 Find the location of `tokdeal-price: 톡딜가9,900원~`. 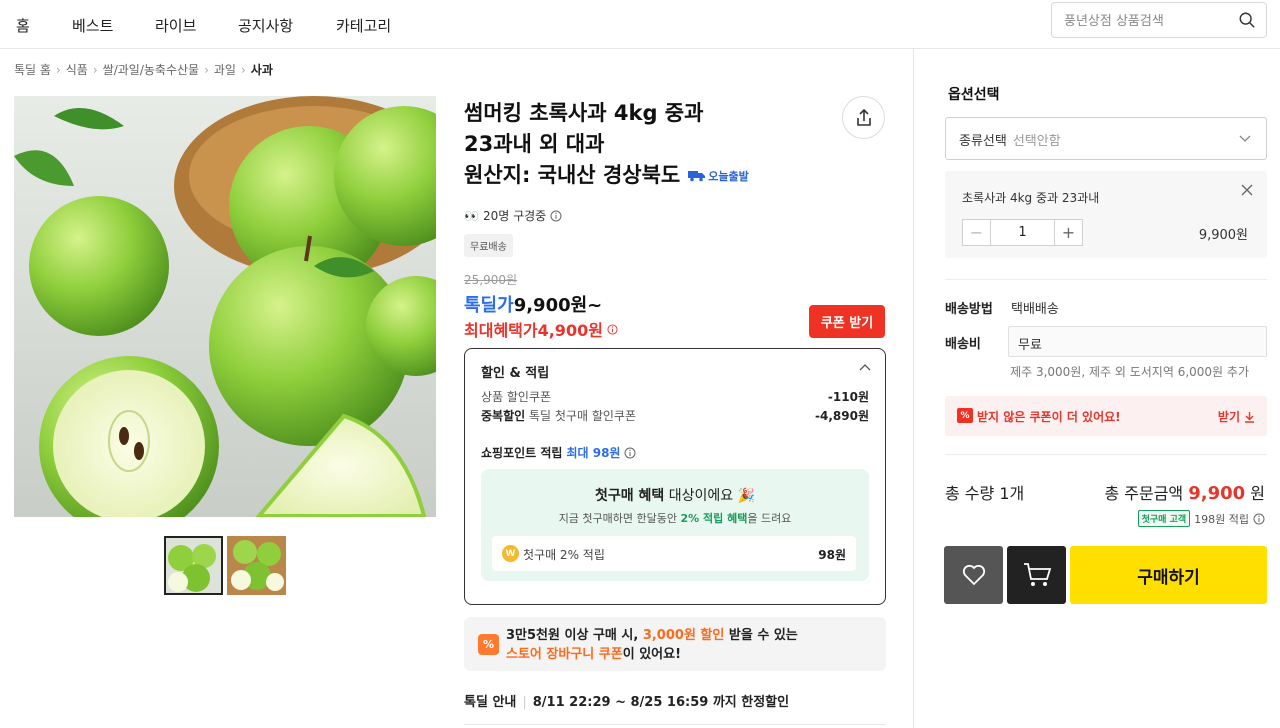

tokdeal-price: 톡딜가9,900원~ is located at coordinates (533, 304).